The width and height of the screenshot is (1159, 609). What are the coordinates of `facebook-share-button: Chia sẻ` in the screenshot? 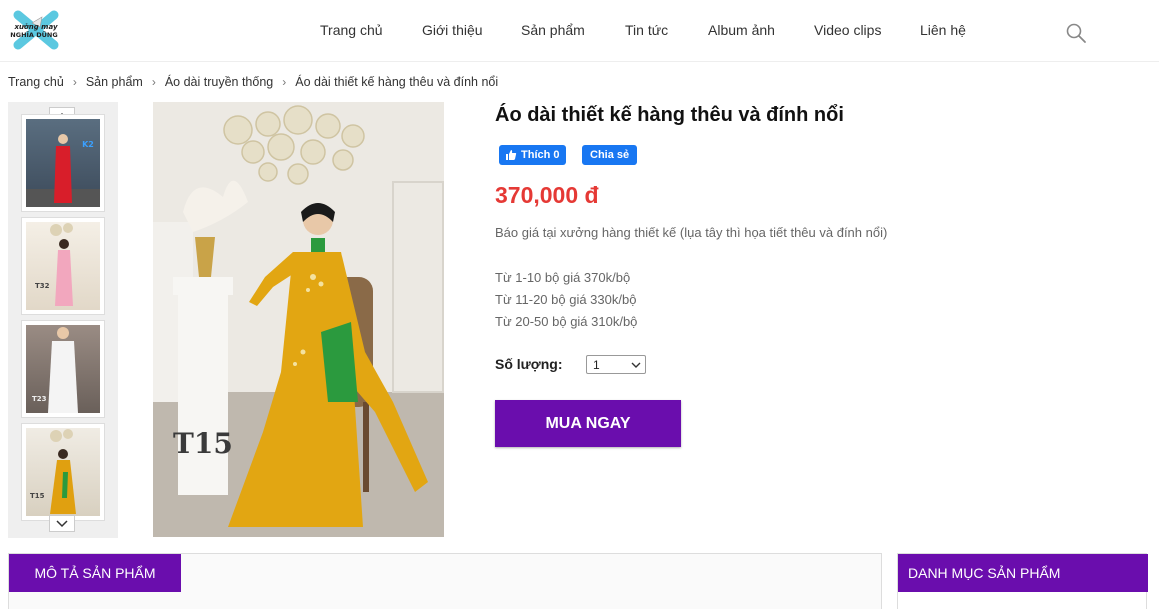 It's located at (610, 155).